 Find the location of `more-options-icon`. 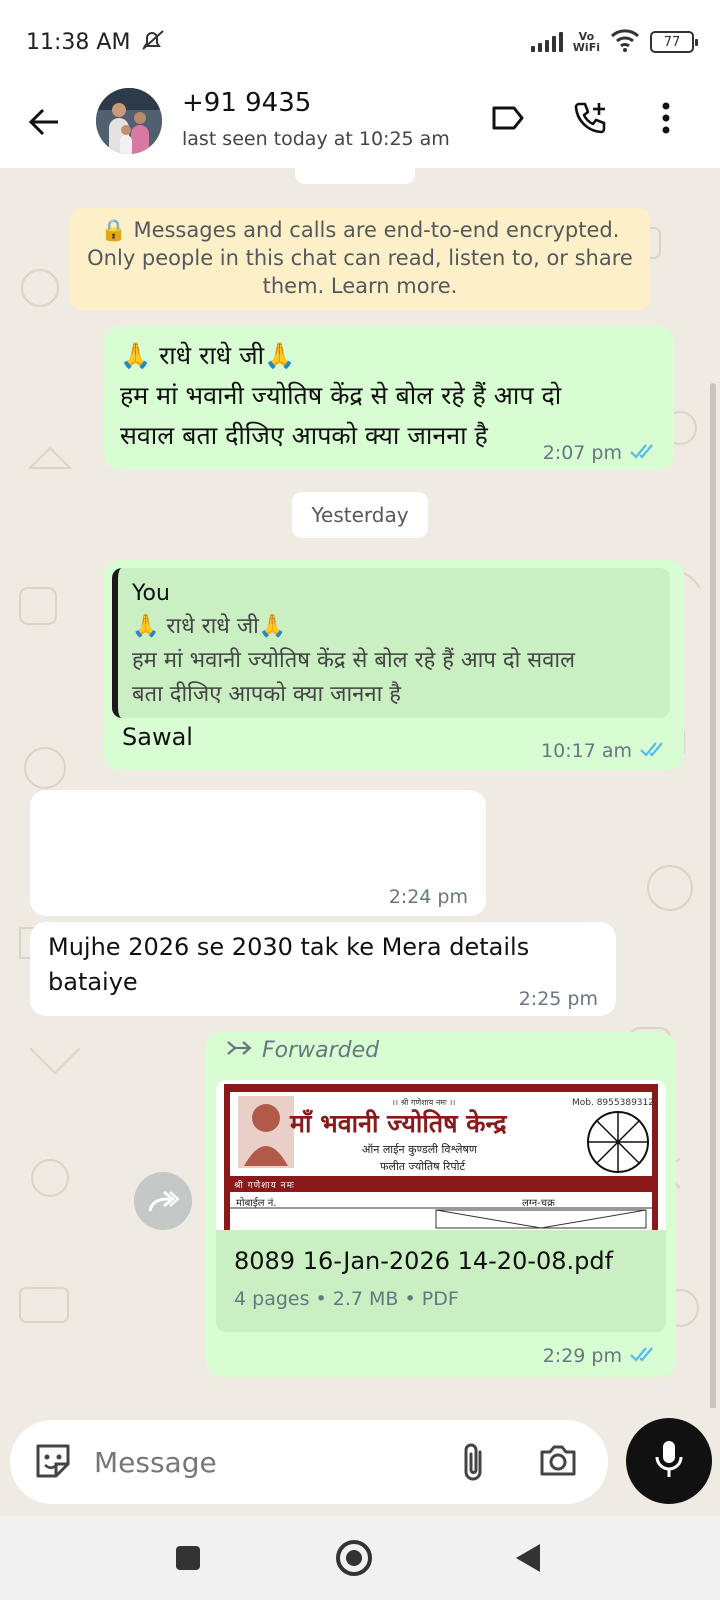

more-options-icon is located at coordinates (666, 118).